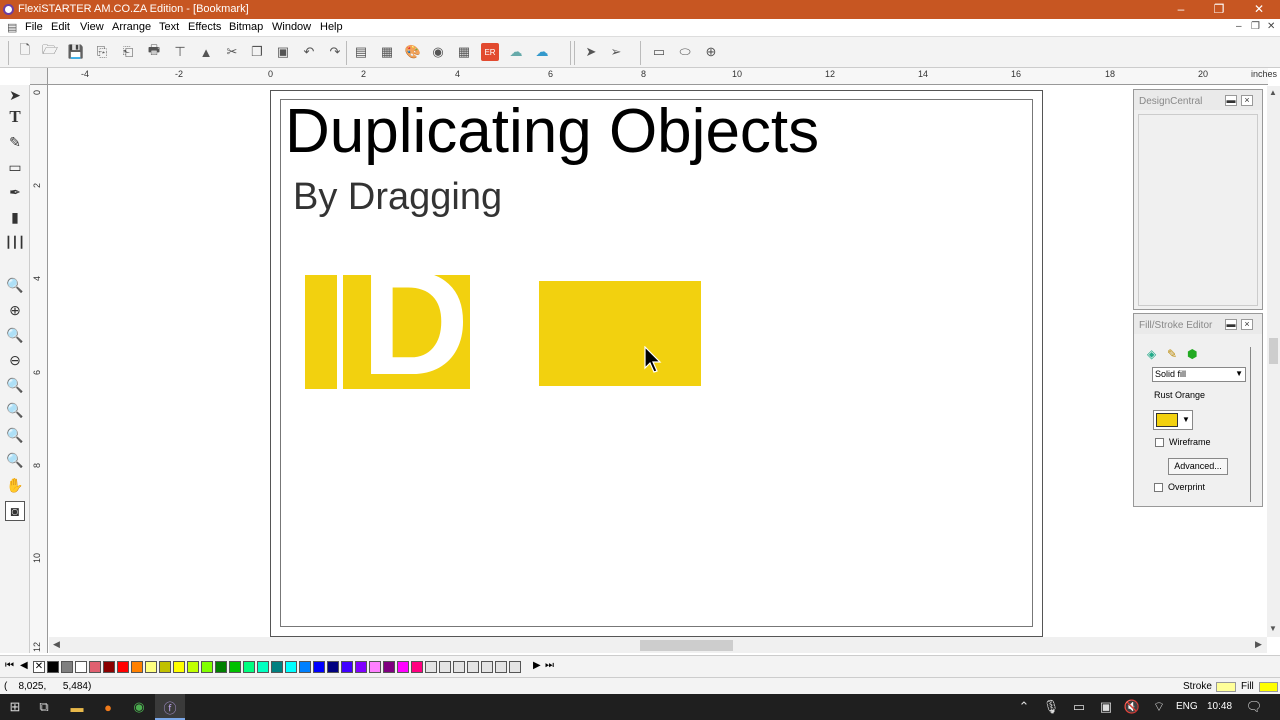  What do you see at coordinates (438, 52) in the screenshot?
I see `color-picker-icon: ◉` at bounding box center [438, 52].